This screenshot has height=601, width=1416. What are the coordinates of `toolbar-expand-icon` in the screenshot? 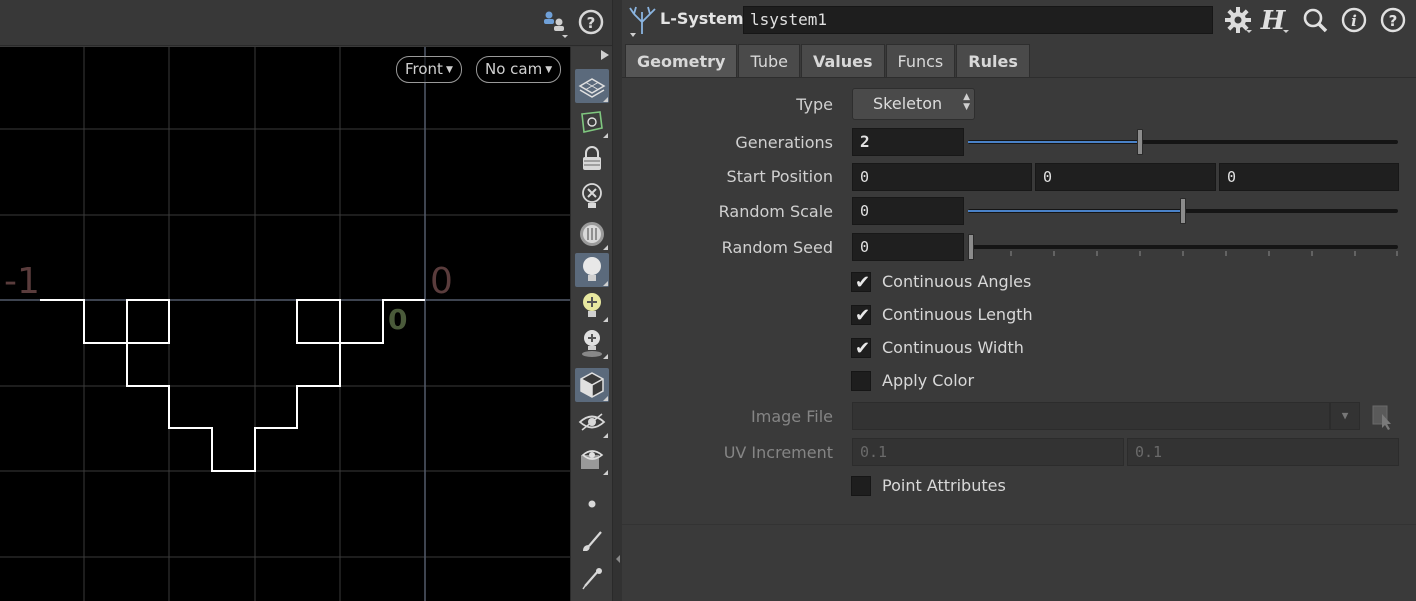 It's located at (605, 55).